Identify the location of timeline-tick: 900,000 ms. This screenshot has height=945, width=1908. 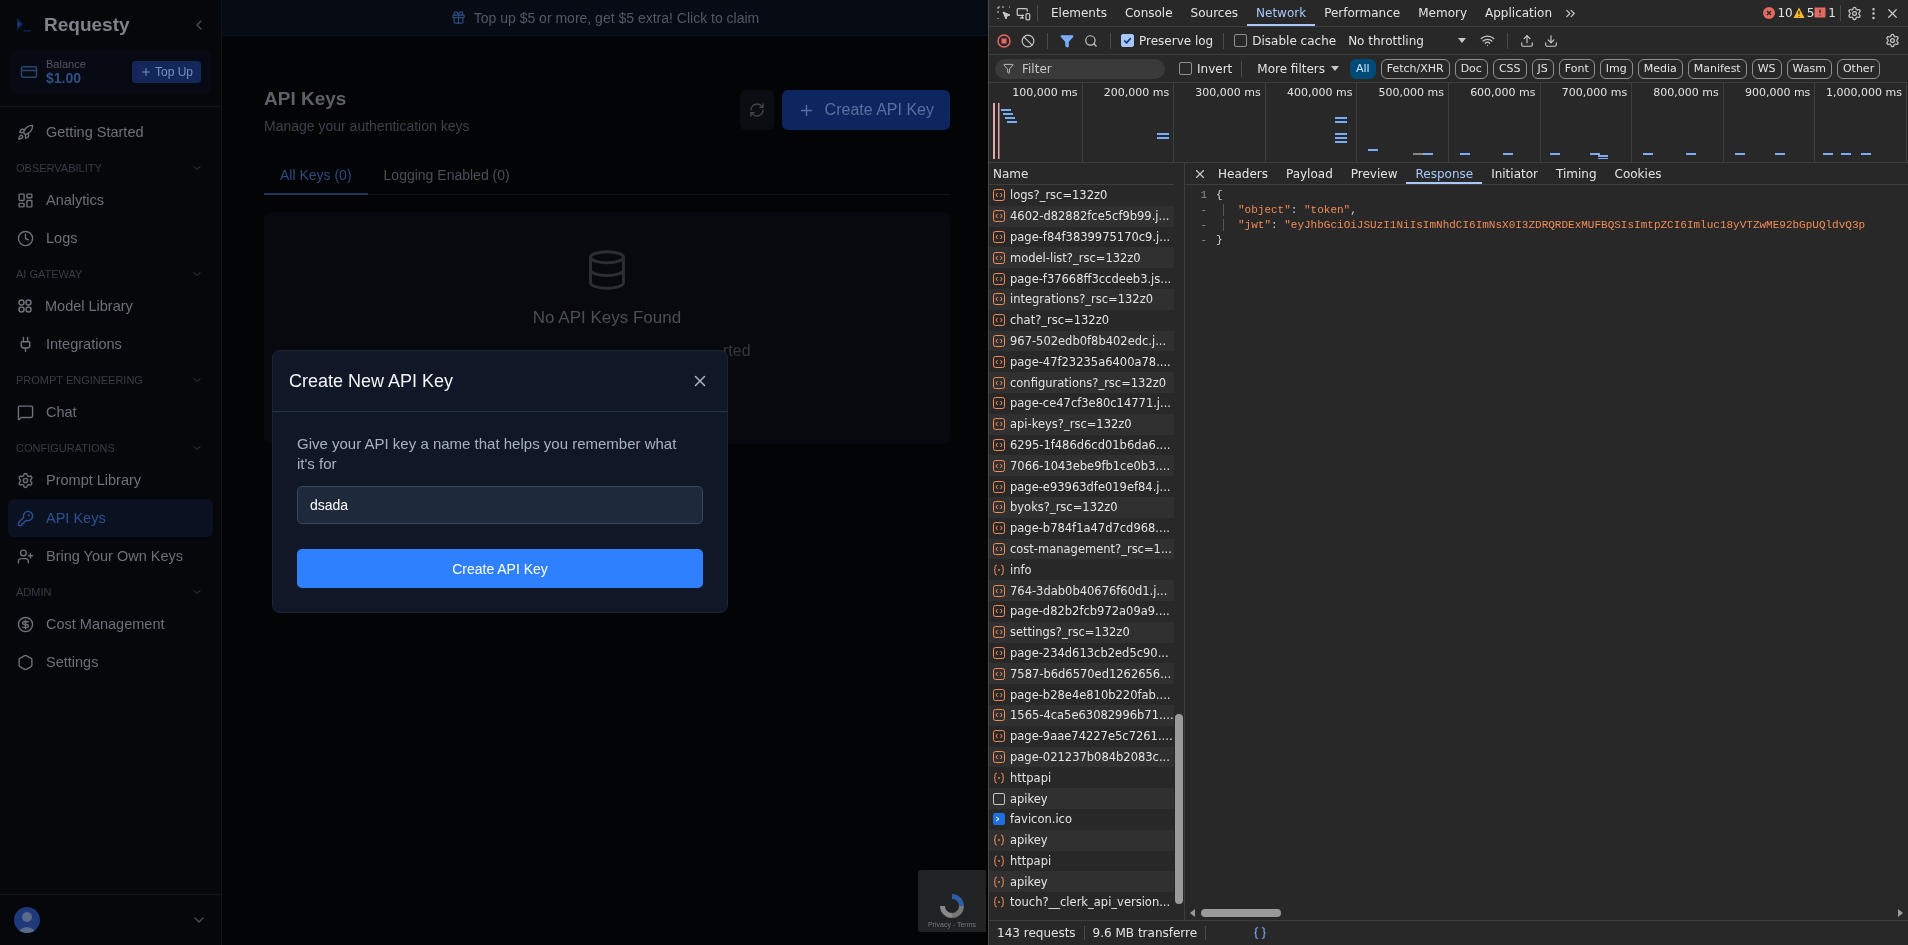
(1777, 93).